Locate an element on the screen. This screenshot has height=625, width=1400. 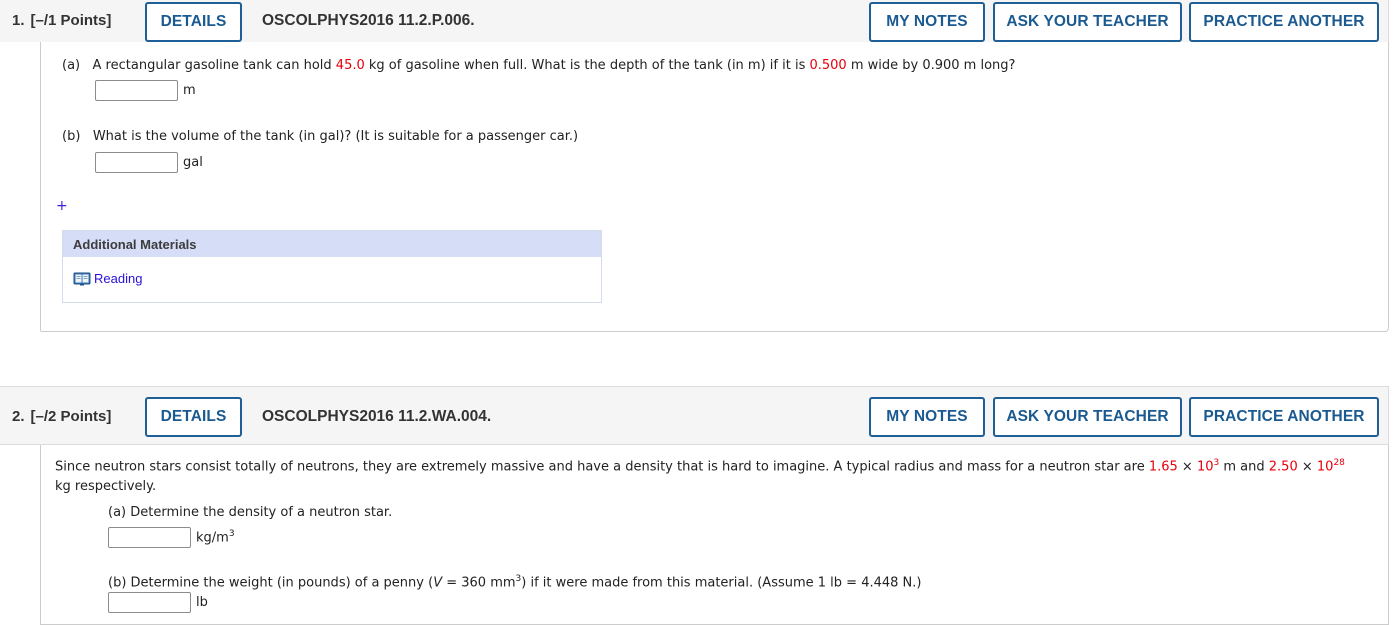
question-id: OSCOLPHYS2016 11.2.WA.004. is located at coordinates (377, 416).